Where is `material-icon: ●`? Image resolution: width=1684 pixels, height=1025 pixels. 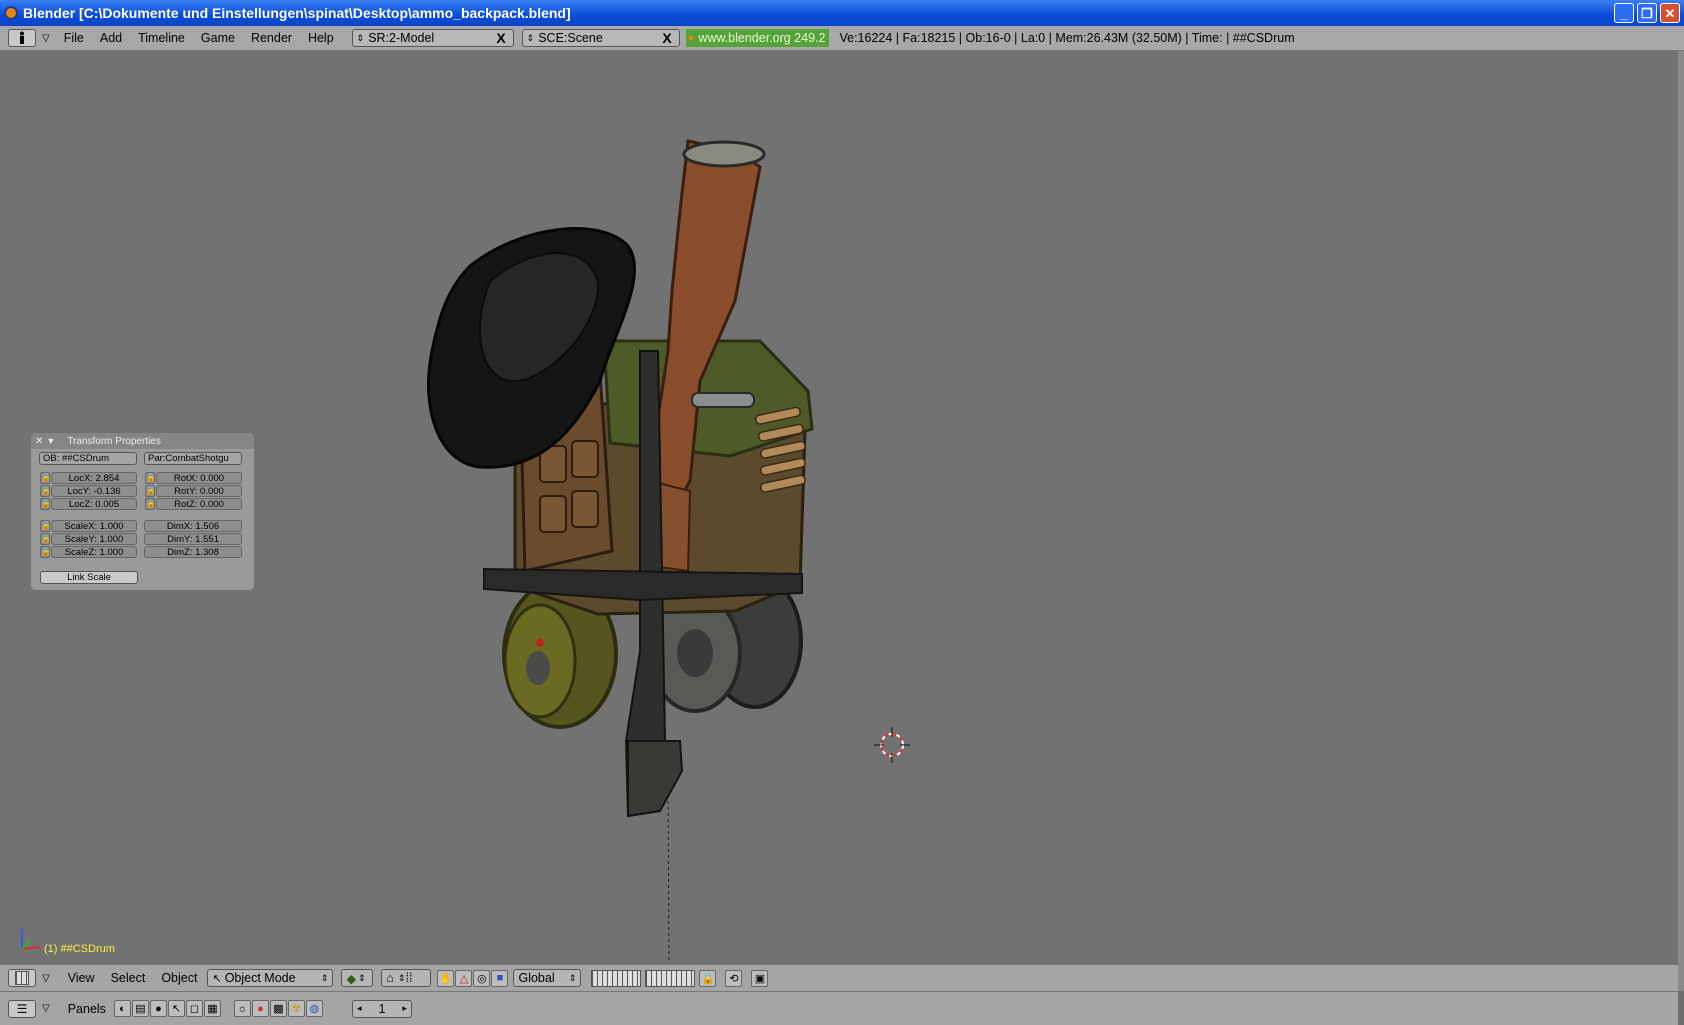 material-icon: ● is located at coordinates (260, 1008).